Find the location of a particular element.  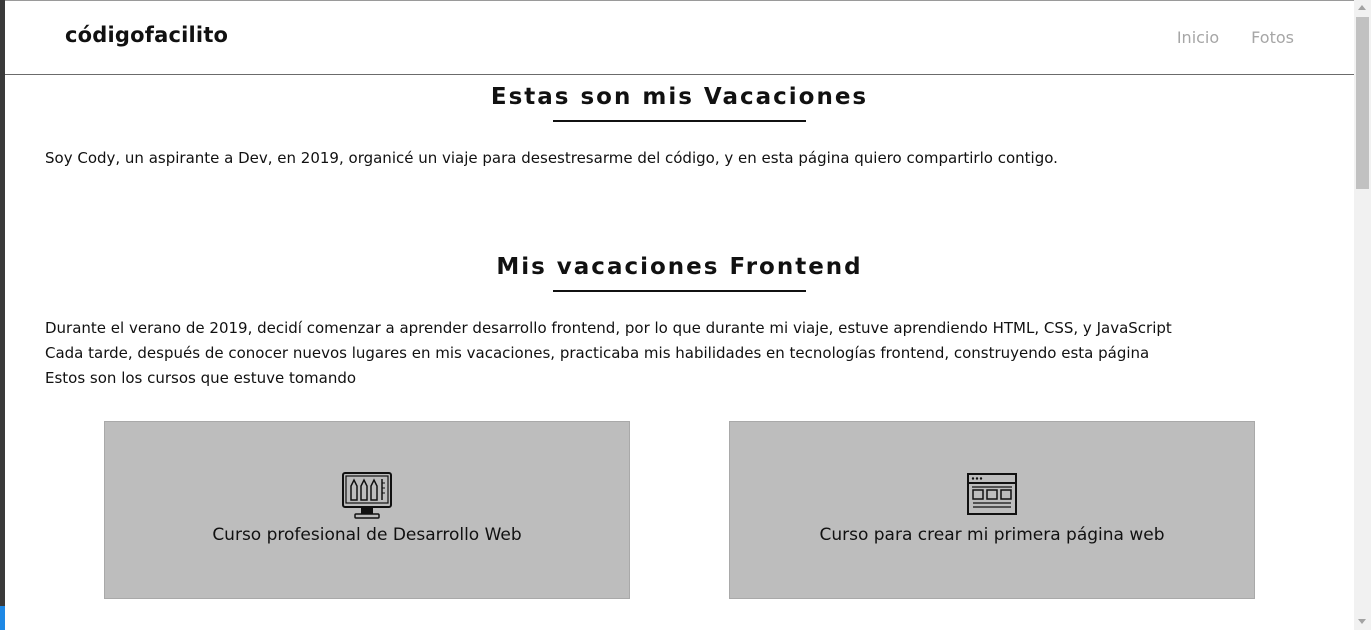

window-edge-accent is located at coordinates (2, 618).